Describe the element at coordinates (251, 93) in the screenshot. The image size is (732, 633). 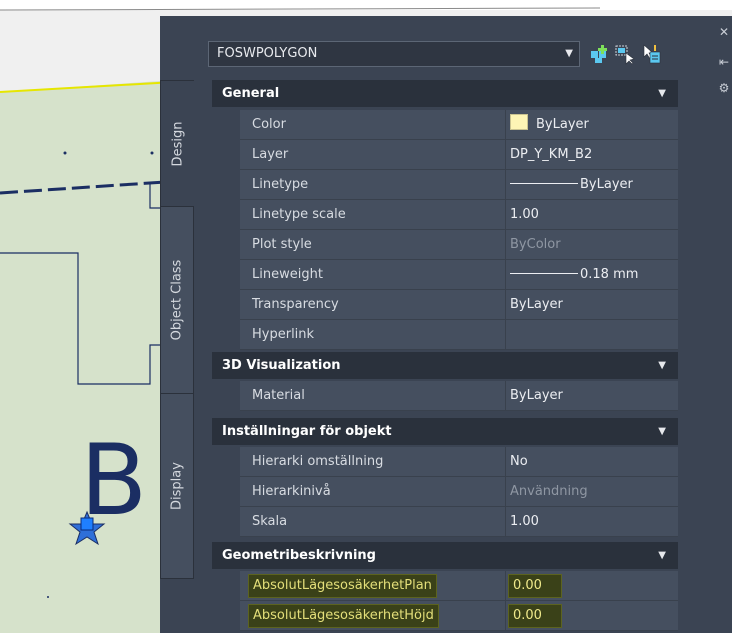
I see `category-label: General` at that location.